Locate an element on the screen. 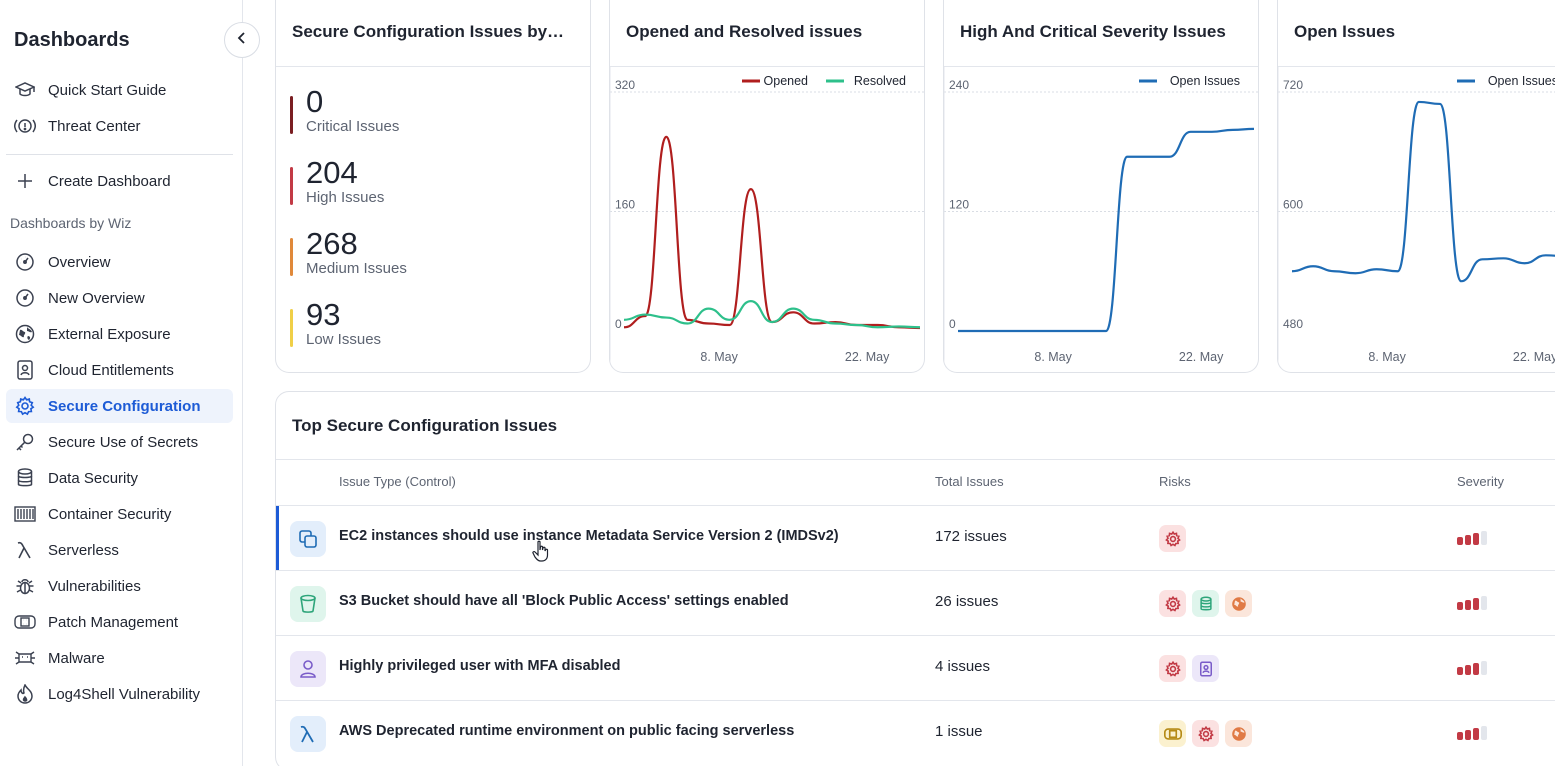  patch-ticket-icon is located at coordinates (1172, 733).